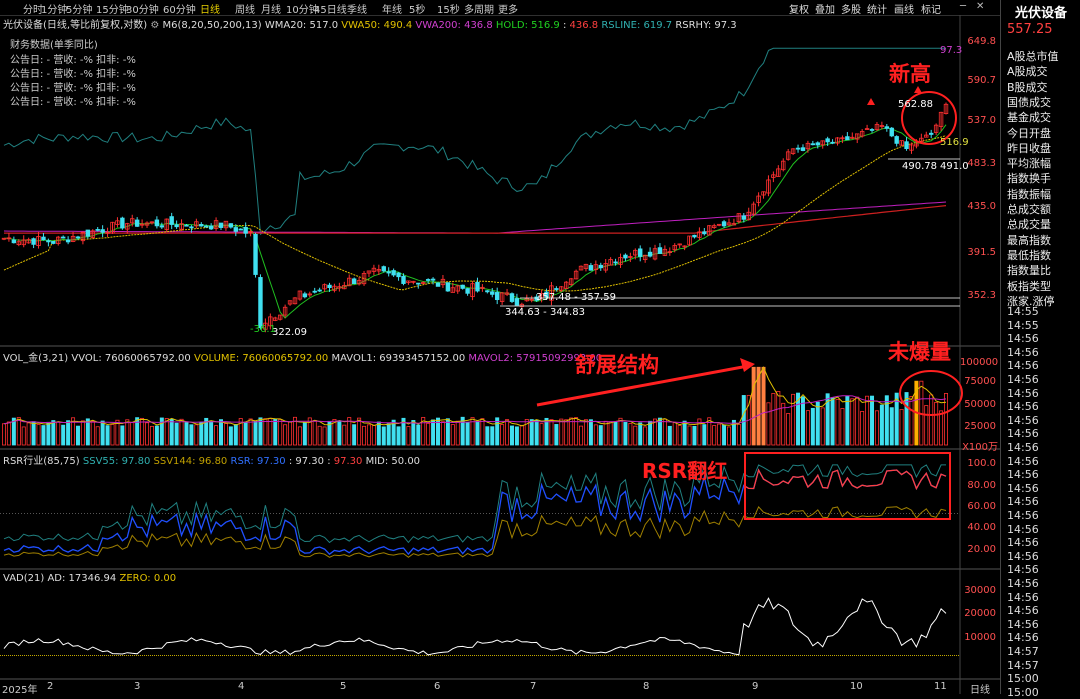  Describe the element at coordinates (1029, 240) in the screenshot. I see `panel-item: 最高指数` at that location.